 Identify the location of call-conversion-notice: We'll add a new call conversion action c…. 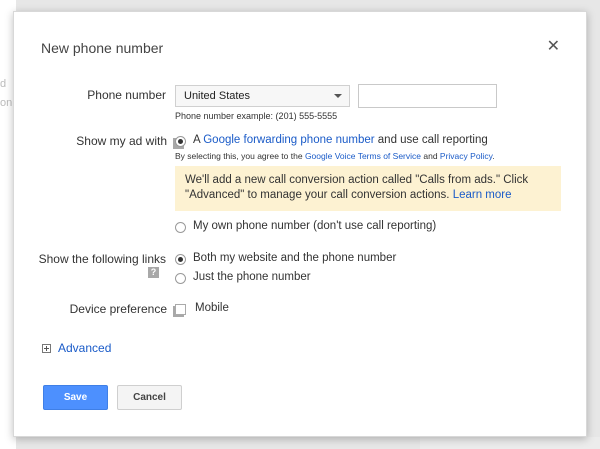
(368, 188).